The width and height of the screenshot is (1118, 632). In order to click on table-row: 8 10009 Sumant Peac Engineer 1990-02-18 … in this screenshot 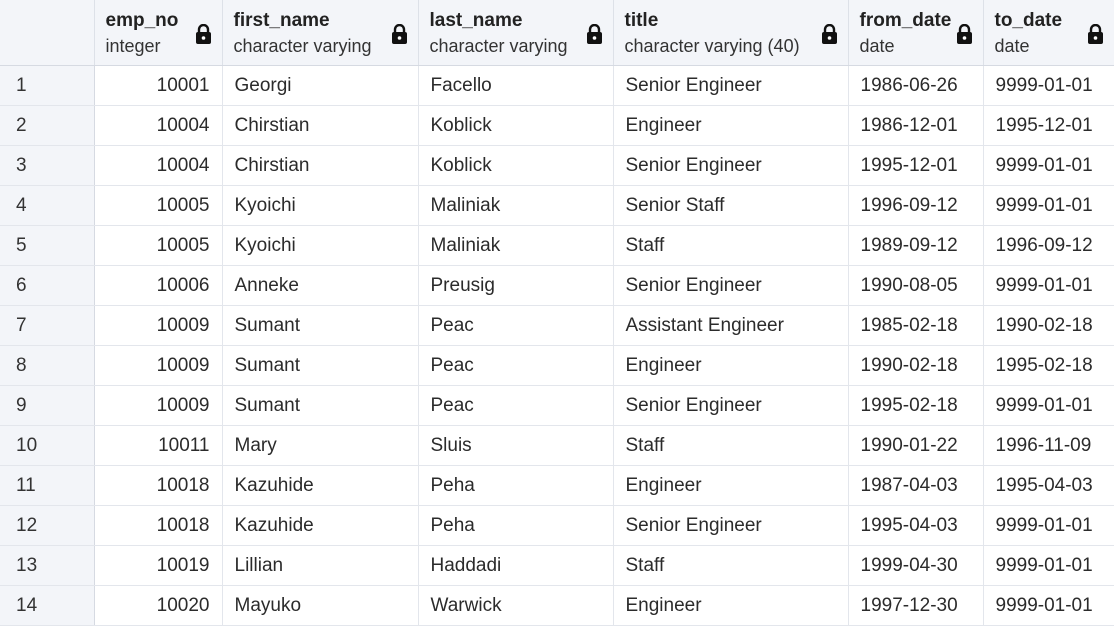, I will do `click(557, 365)`.